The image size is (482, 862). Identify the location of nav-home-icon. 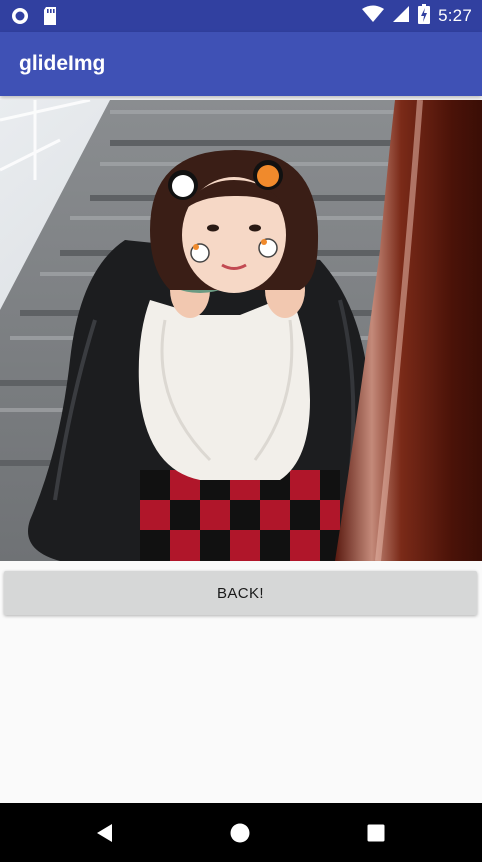
(240, 833).